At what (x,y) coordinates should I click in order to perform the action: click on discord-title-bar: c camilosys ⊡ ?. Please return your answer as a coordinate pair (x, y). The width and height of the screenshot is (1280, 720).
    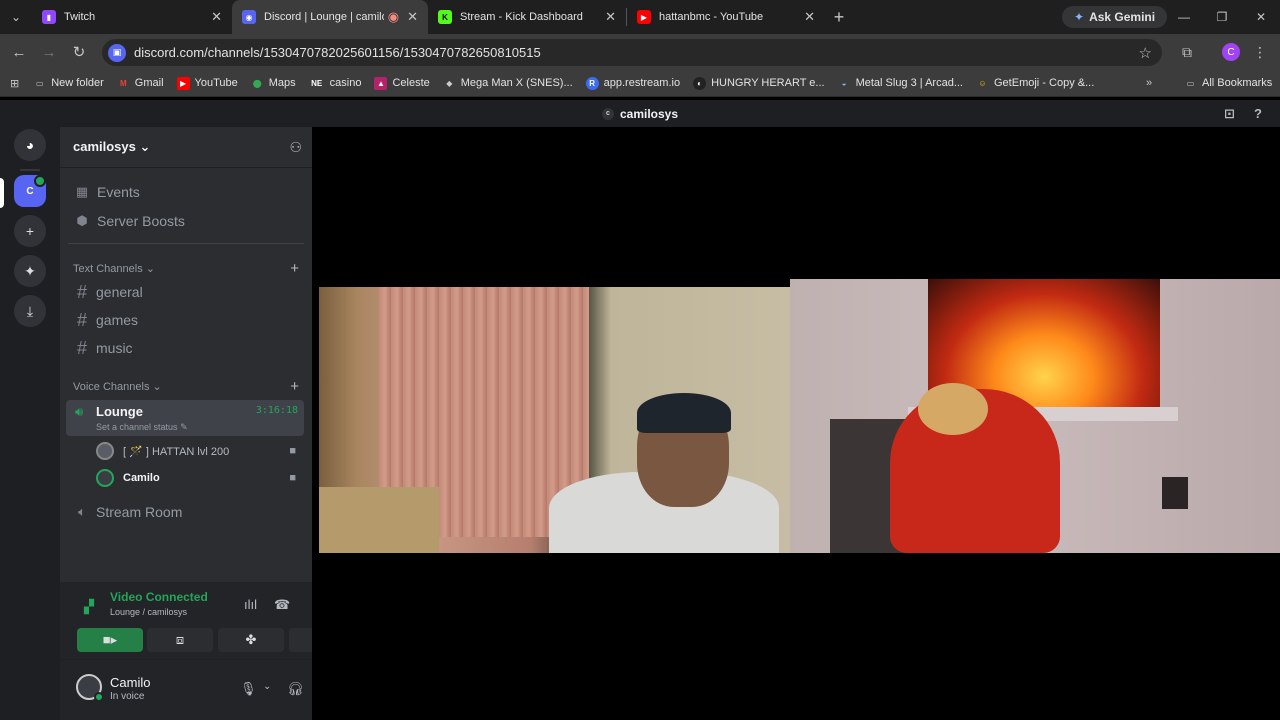
    Looking at the image, I should click on (640, 113).